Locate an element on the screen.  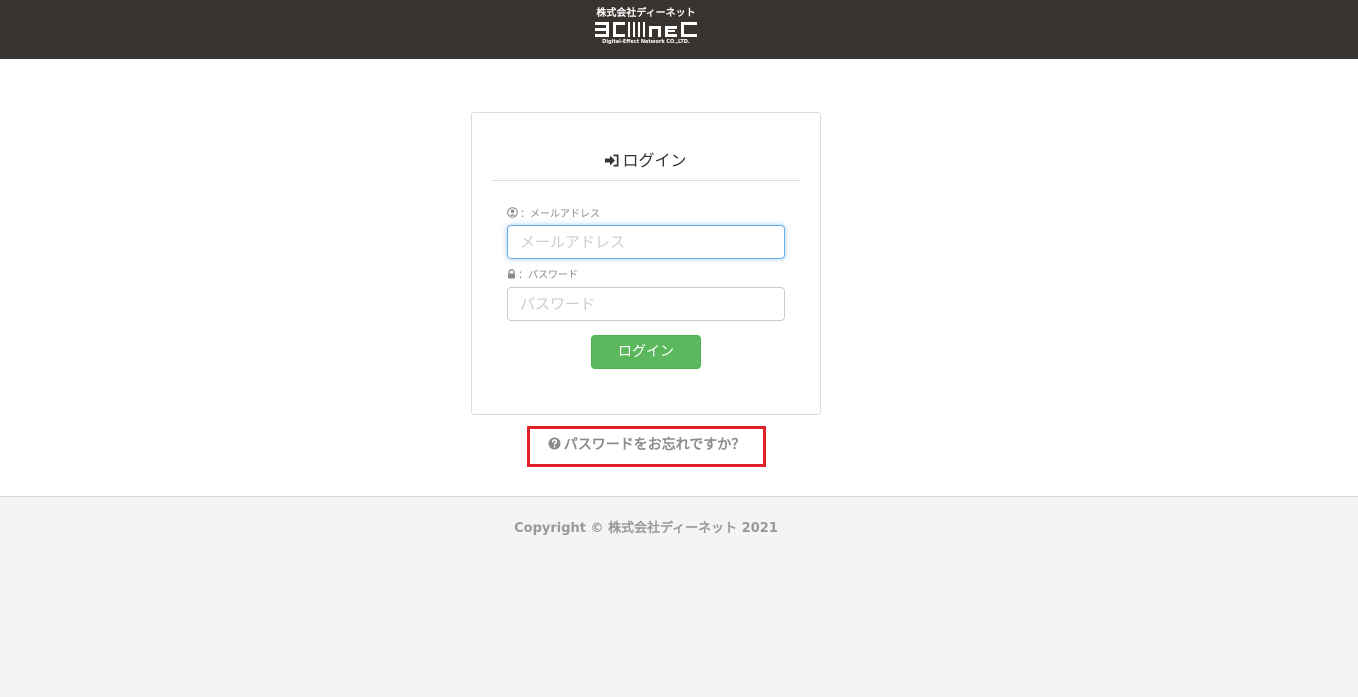
email-label: ：メールアドレス is located at coordinates (553, 214).